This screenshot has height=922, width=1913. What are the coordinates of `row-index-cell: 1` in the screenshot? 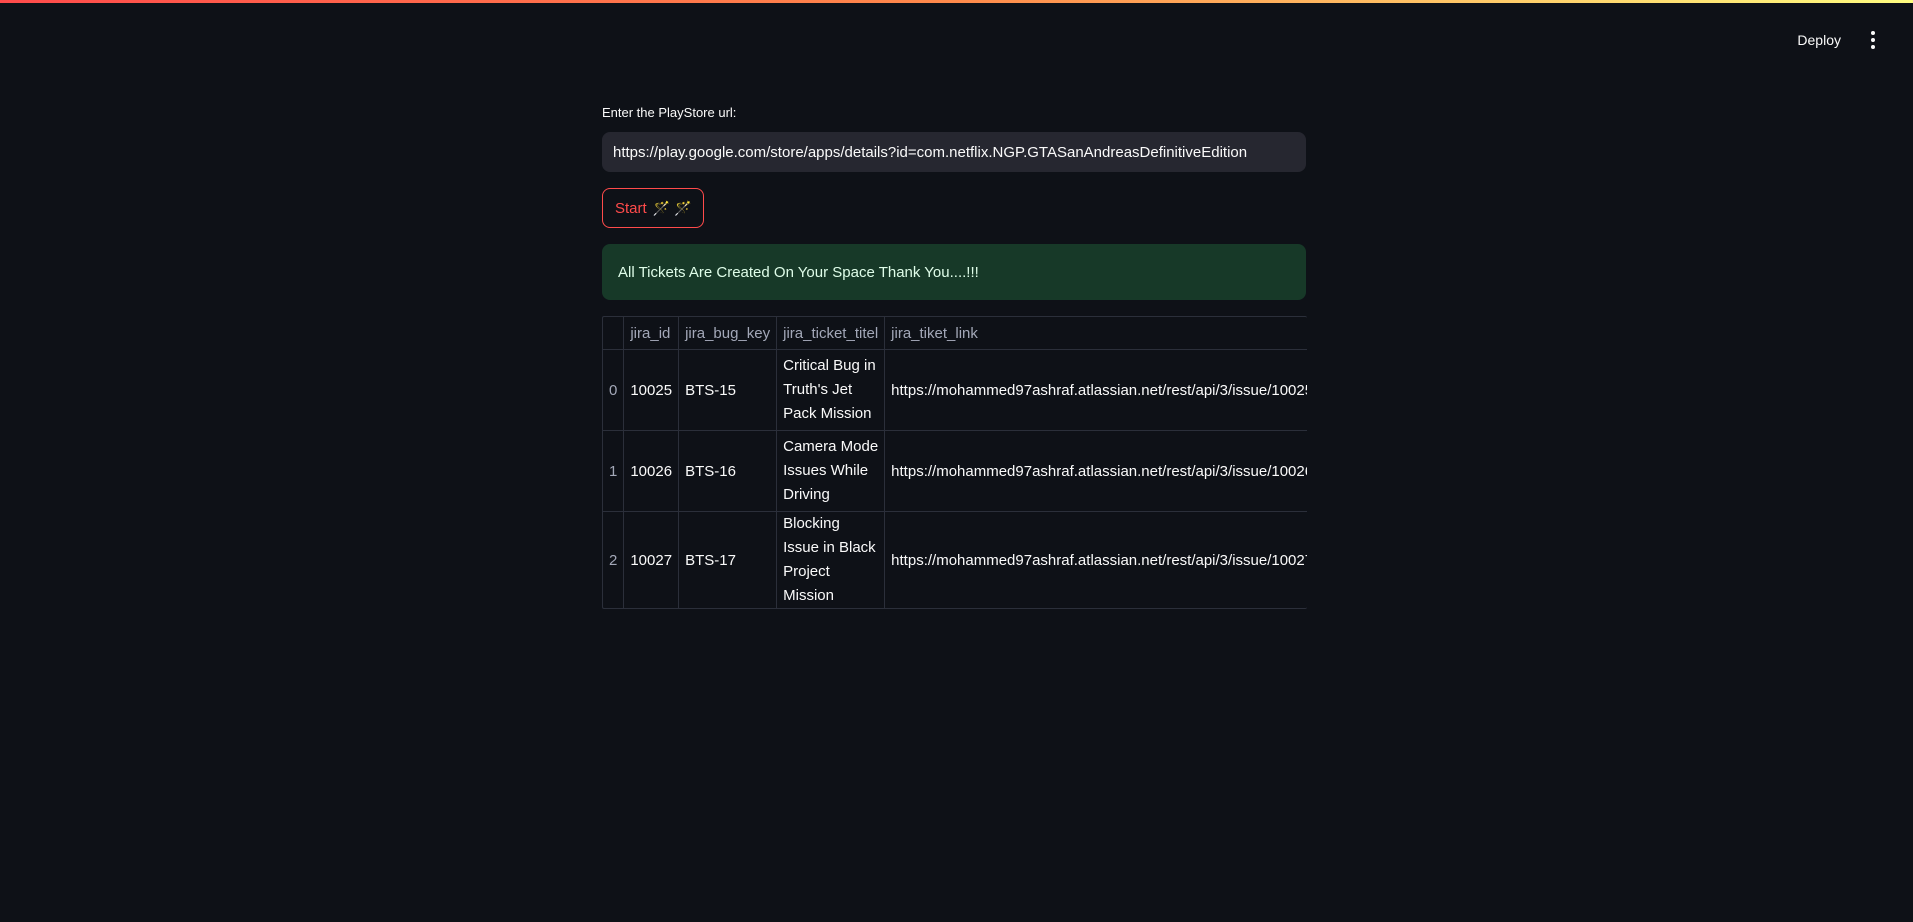 It's located at (614, 471).